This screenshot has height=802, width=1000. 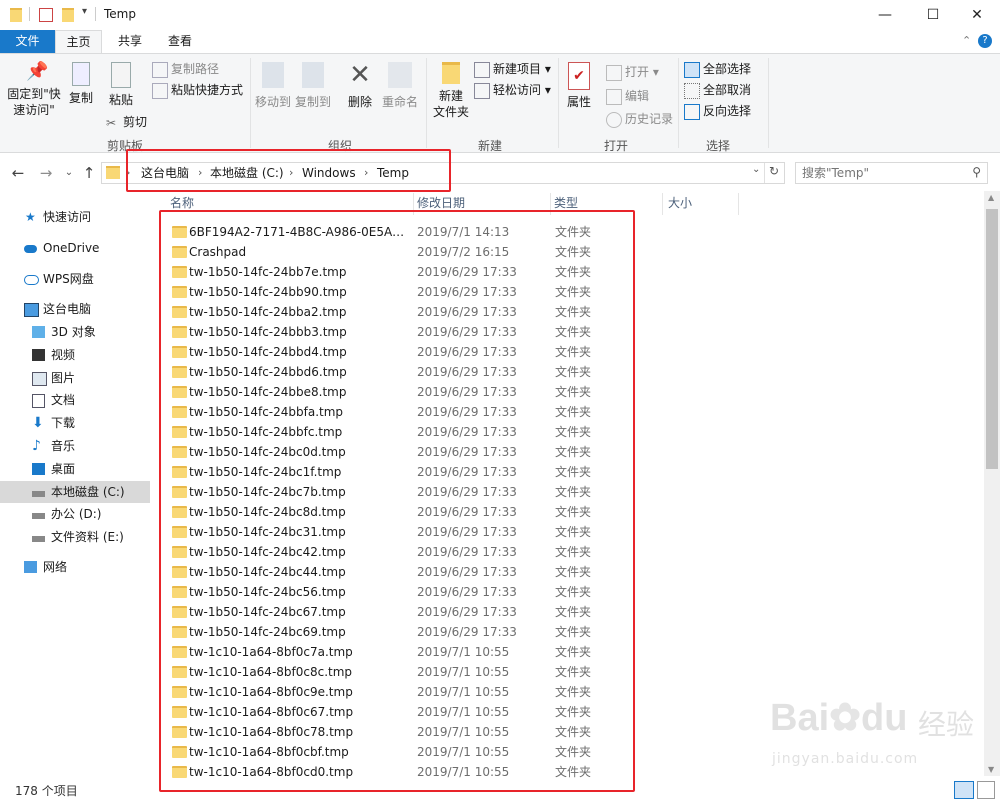 I want to click on minimize-button: —, so click(x=885, y=15).